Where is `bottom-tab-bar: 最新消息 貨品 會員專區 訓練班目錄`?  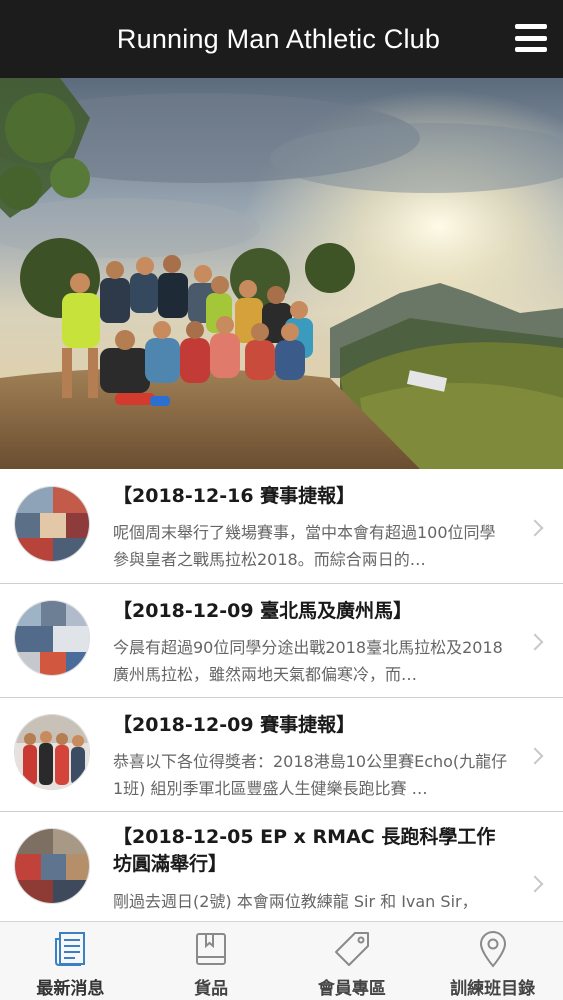
bottom-tab-bar: 最新消息 貨品 會員專區 訓練班目錄 is located at coordinates (281, 960).